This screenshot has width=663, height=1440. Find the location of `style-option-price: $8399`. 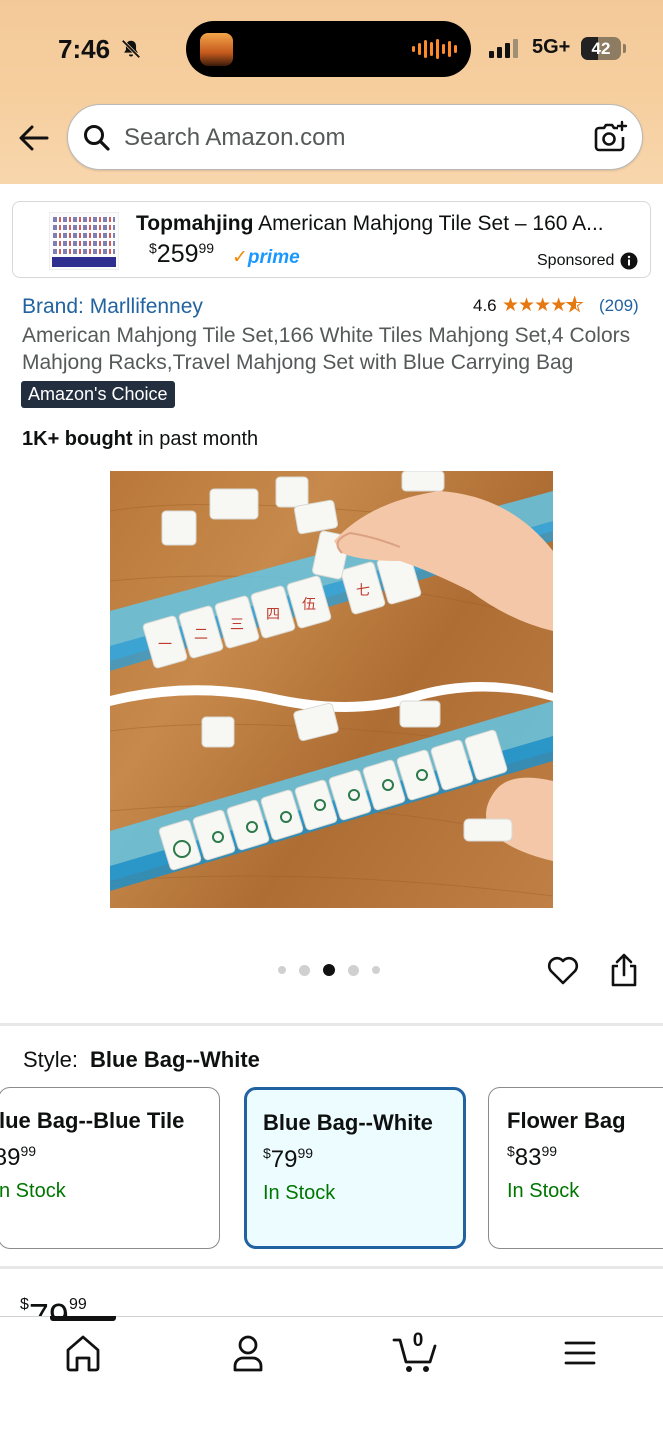

style-option-price: $8399 is located at coordinates (532, 1157).